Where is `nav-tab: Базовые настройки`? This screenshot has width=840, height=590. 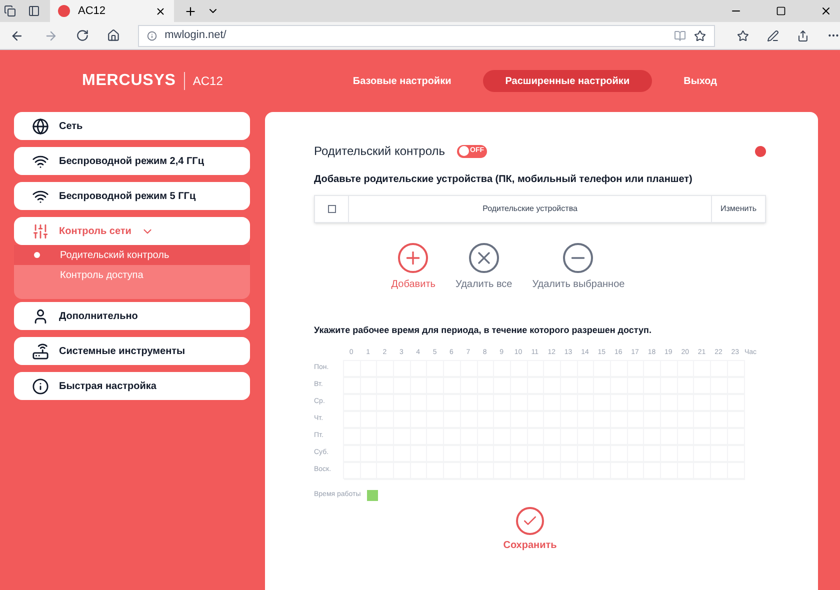 nav-tab: Базовые настройки is located at coordinates (402, 81).